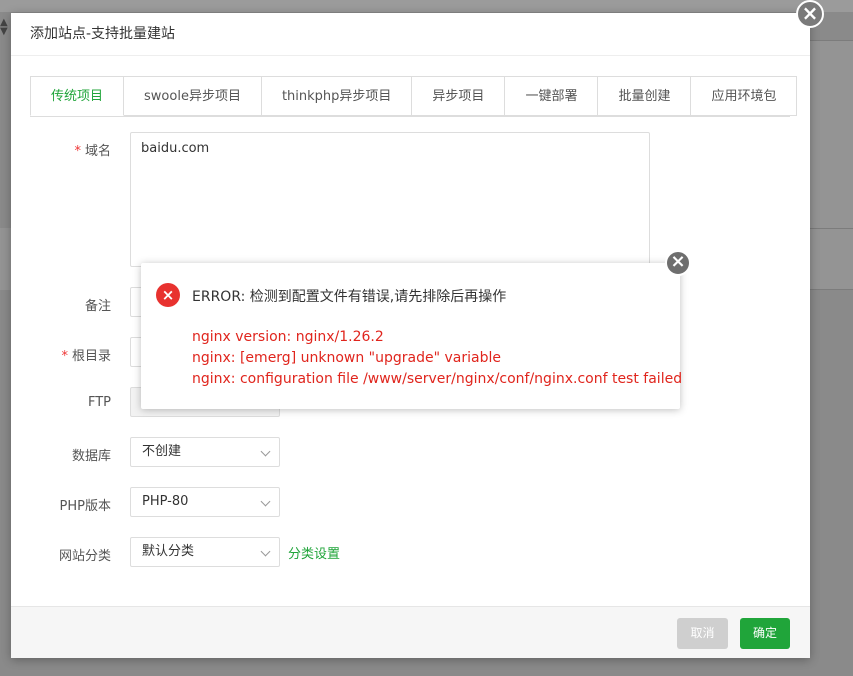 The height and width of the screenshot is (676, 853). I want to click on sort-icon: ▲ ▼, so click(4, 27).